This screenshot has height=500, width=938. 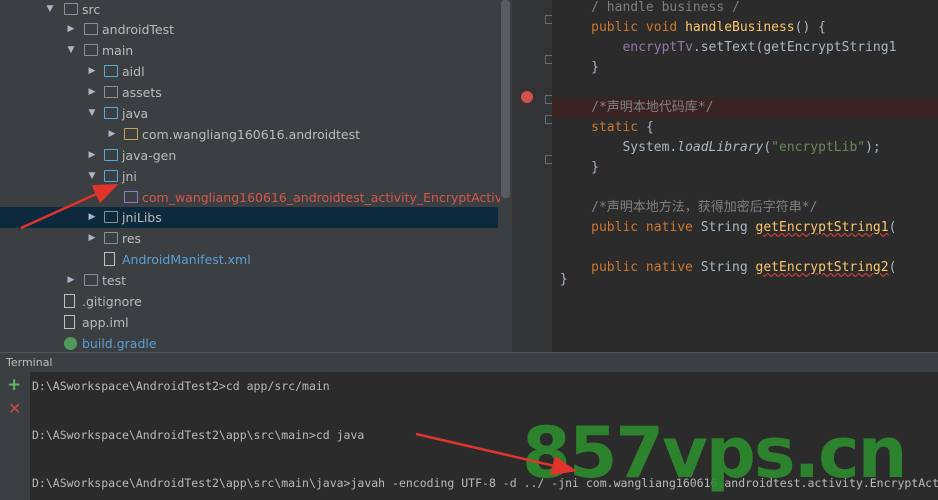 What do you see at coordinates (469, 362) in the screenshot?
I see `terminal-header: Terminal` at bounding box center [469, 362].